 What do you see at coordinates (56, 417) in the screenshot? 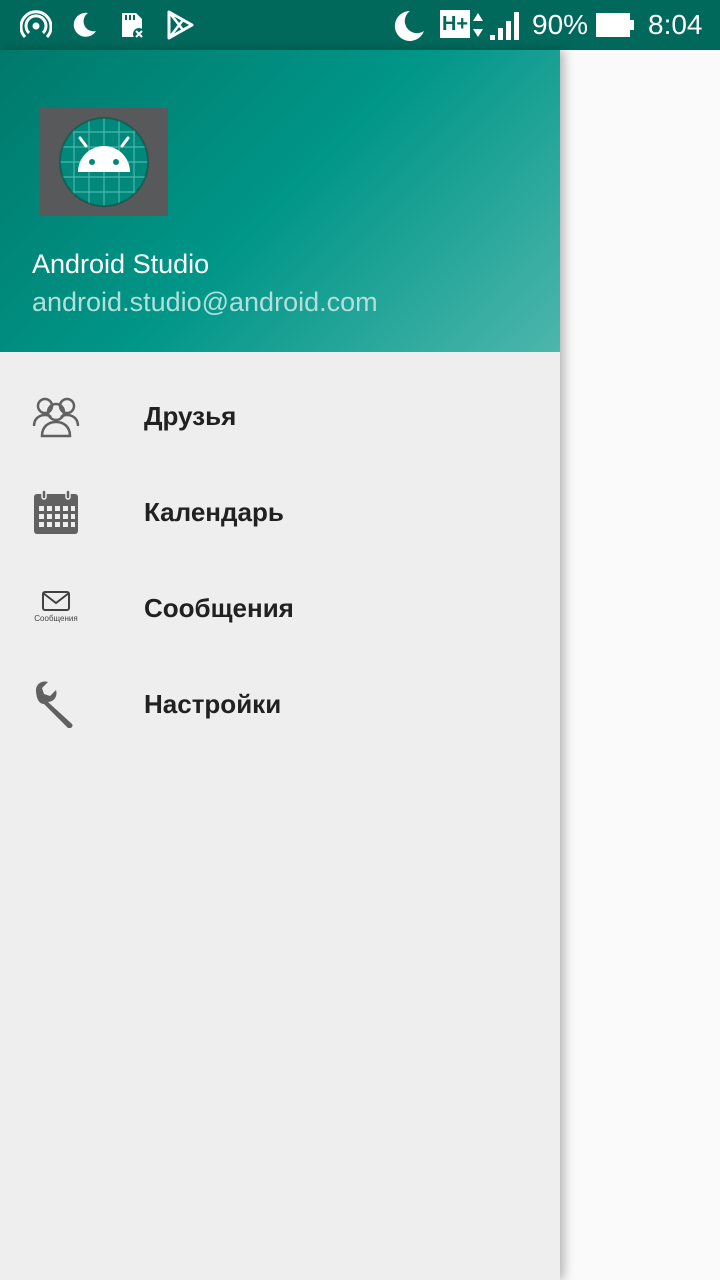
I see `friends-icon` at bounding box center [56, 417].